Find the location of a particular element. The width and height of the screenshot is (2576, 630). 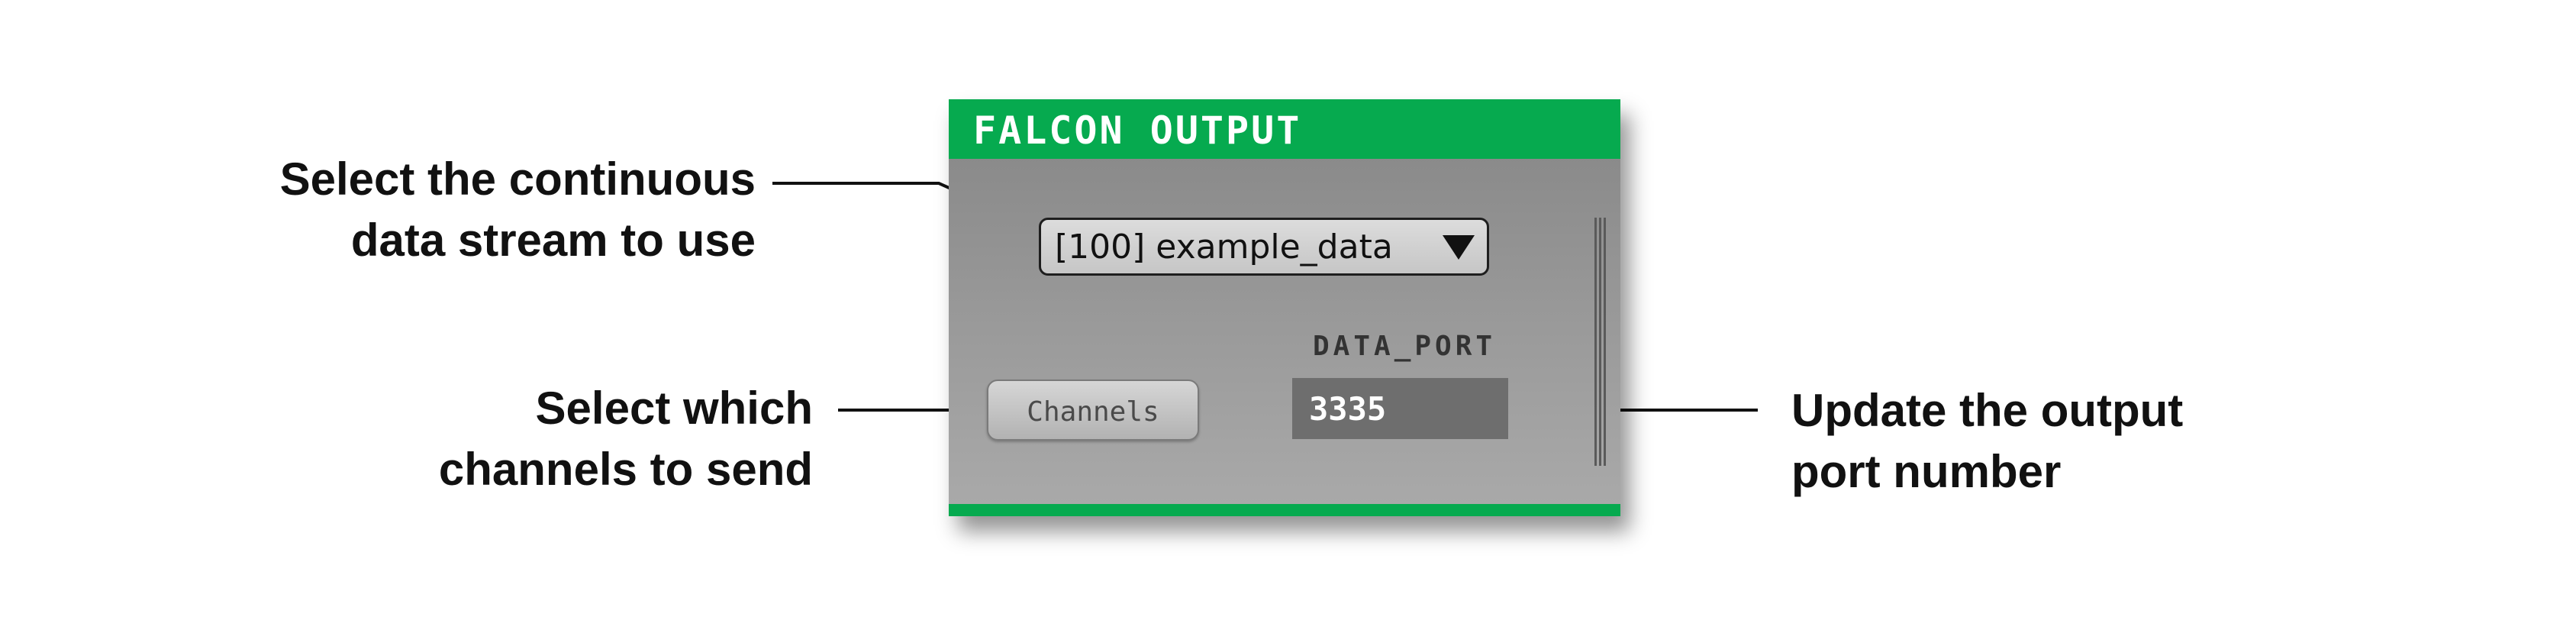

panel-title-bar: FALCON OUTPUT is located at coordinates (1284, 129).